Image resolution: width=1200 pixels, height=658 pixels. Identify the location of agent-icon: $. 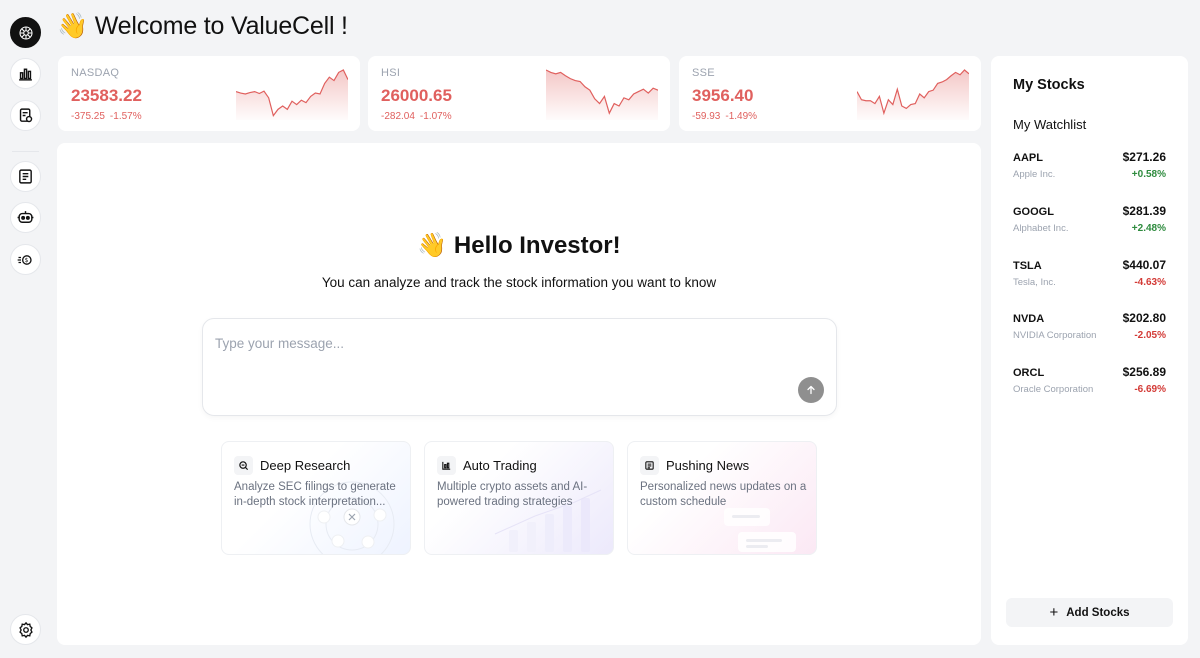
(24, 259).